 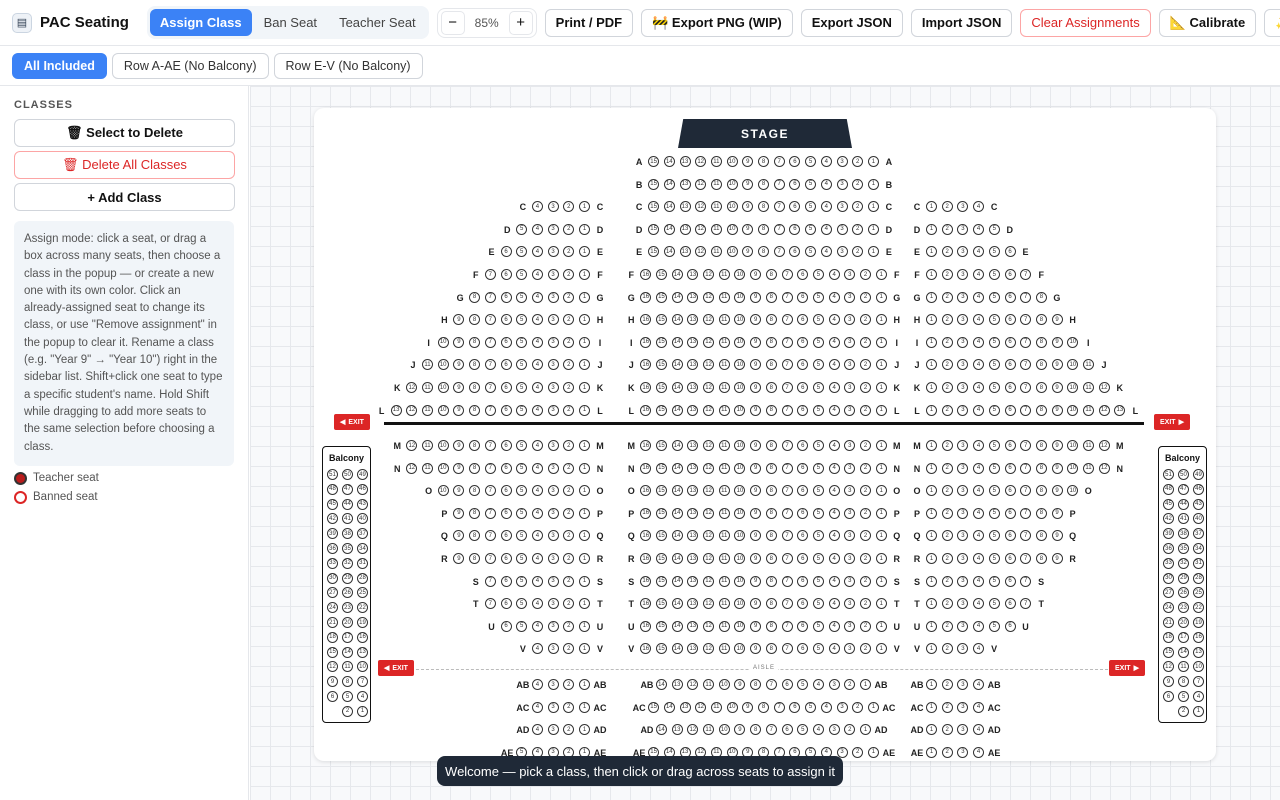 I want to click on seat: 15, so click(x=661, y=387).